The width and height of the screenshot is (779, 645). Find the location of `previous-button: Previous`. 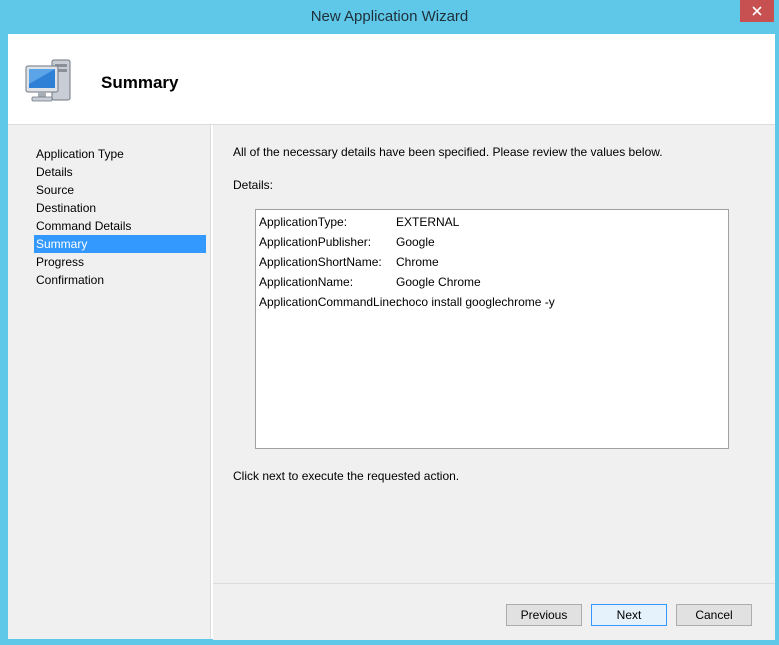

previous-button: Previous is located at coordinates (544, 615).